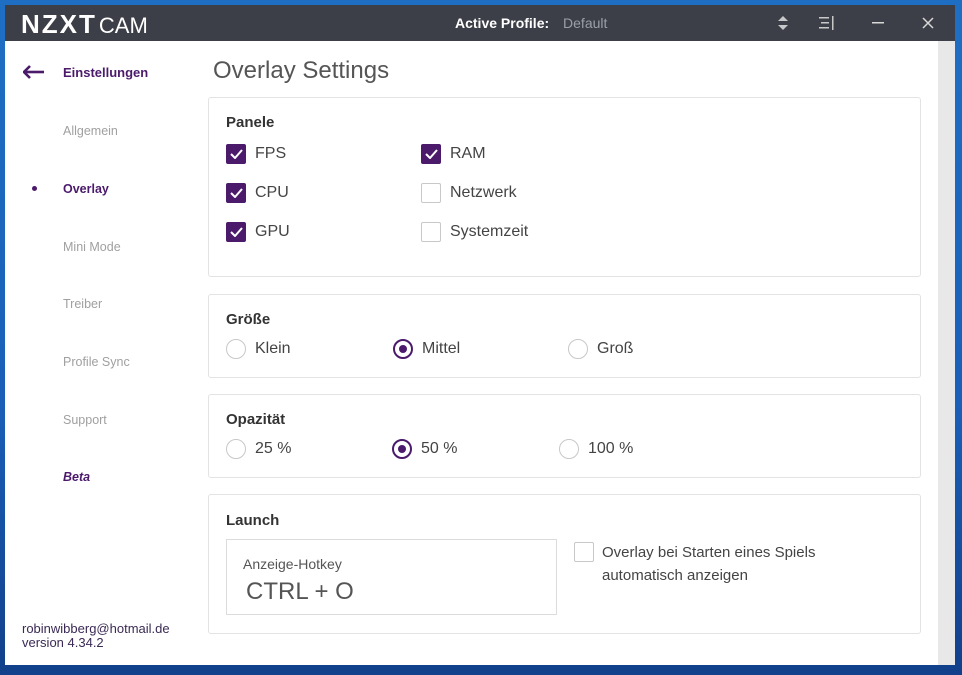 The width and height of the screenshot is (962, 675). I want to click on sidebar-item-overlay: Overlay, so click(86, 189).